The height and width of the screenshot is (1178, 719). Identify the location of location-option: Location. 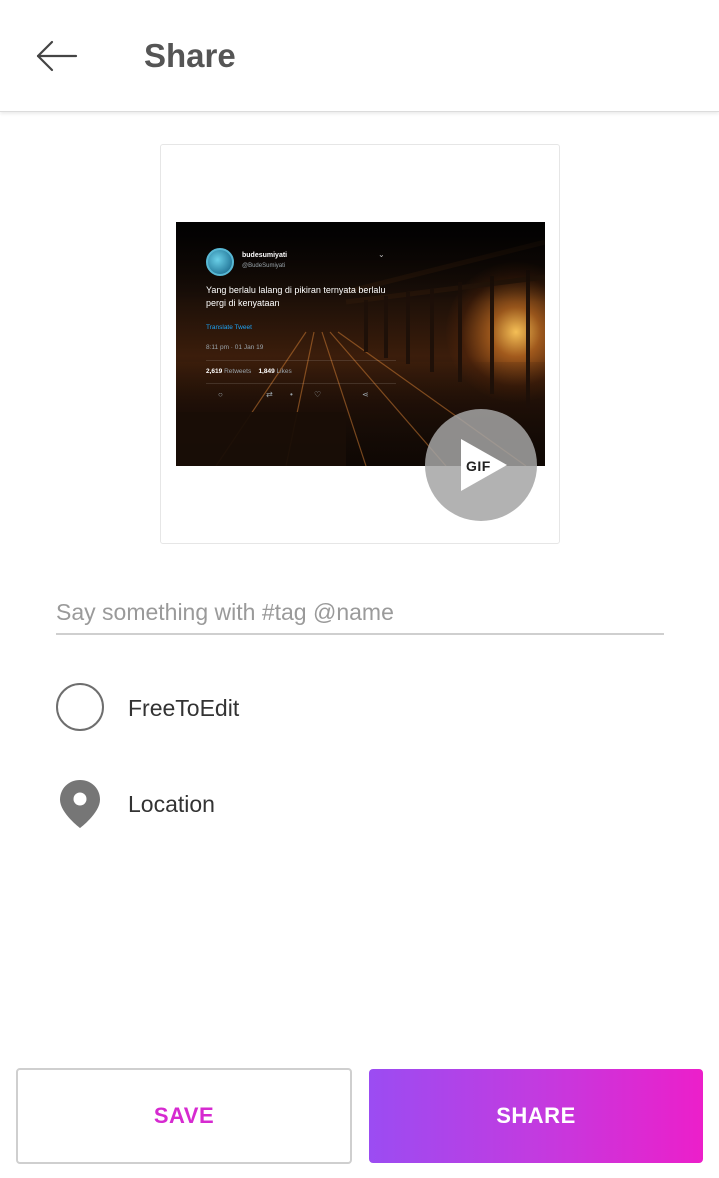
(256, 804).